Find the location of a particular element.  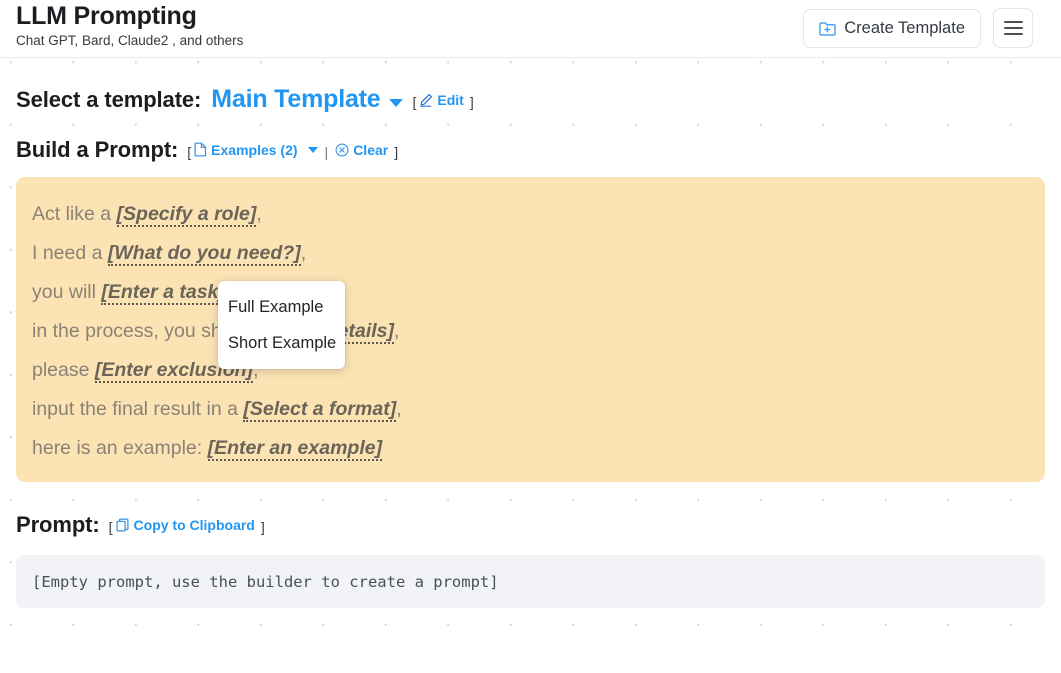

examples-menu-item-full-example: Full Example is located at coordinates (281, 307).